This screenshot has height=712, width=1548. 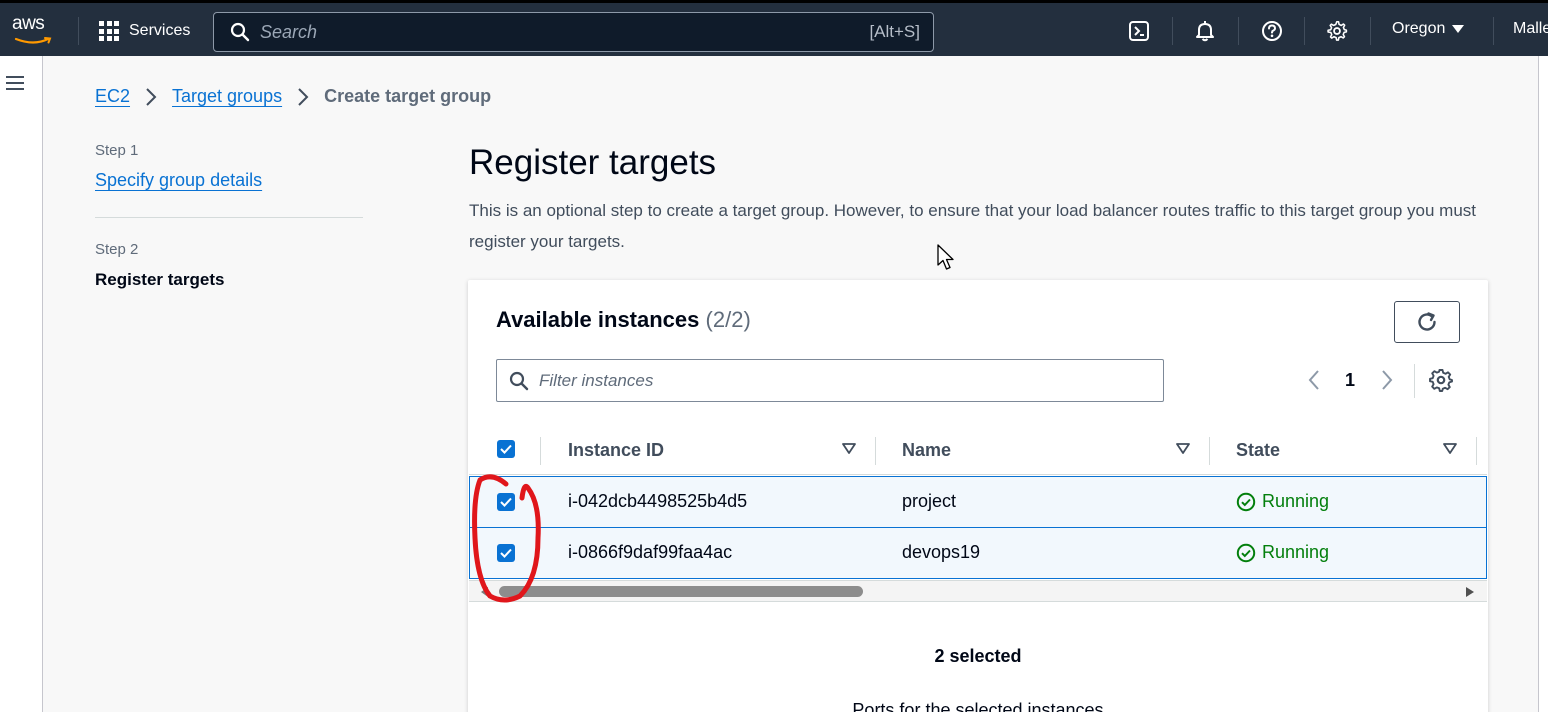 I want to click on column-header-instance-id: Instance ID, so click(x=616, y=450).